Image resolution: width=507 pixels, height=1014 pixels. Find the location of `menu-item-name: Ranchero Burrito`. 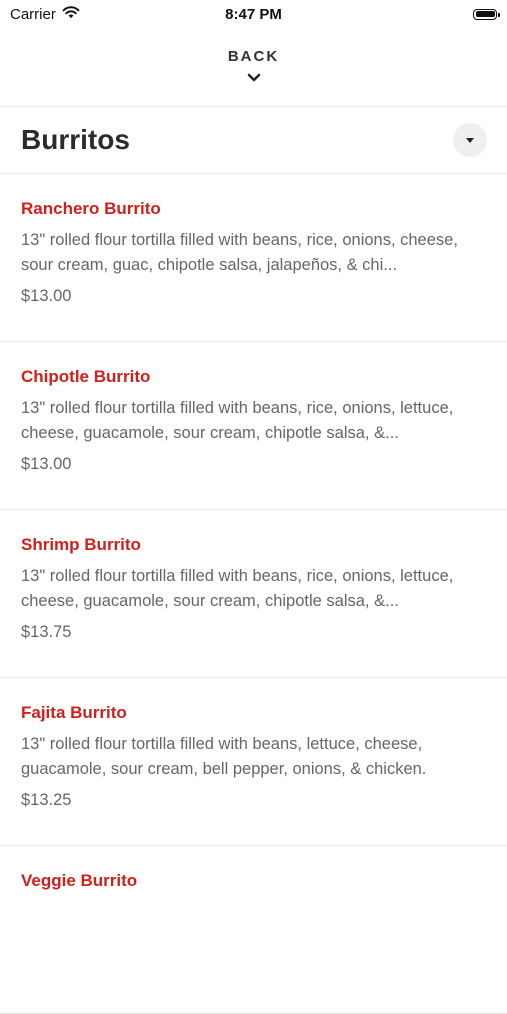

menu-item-name: Ranchero Burrito is located at coordinates (91, 208).